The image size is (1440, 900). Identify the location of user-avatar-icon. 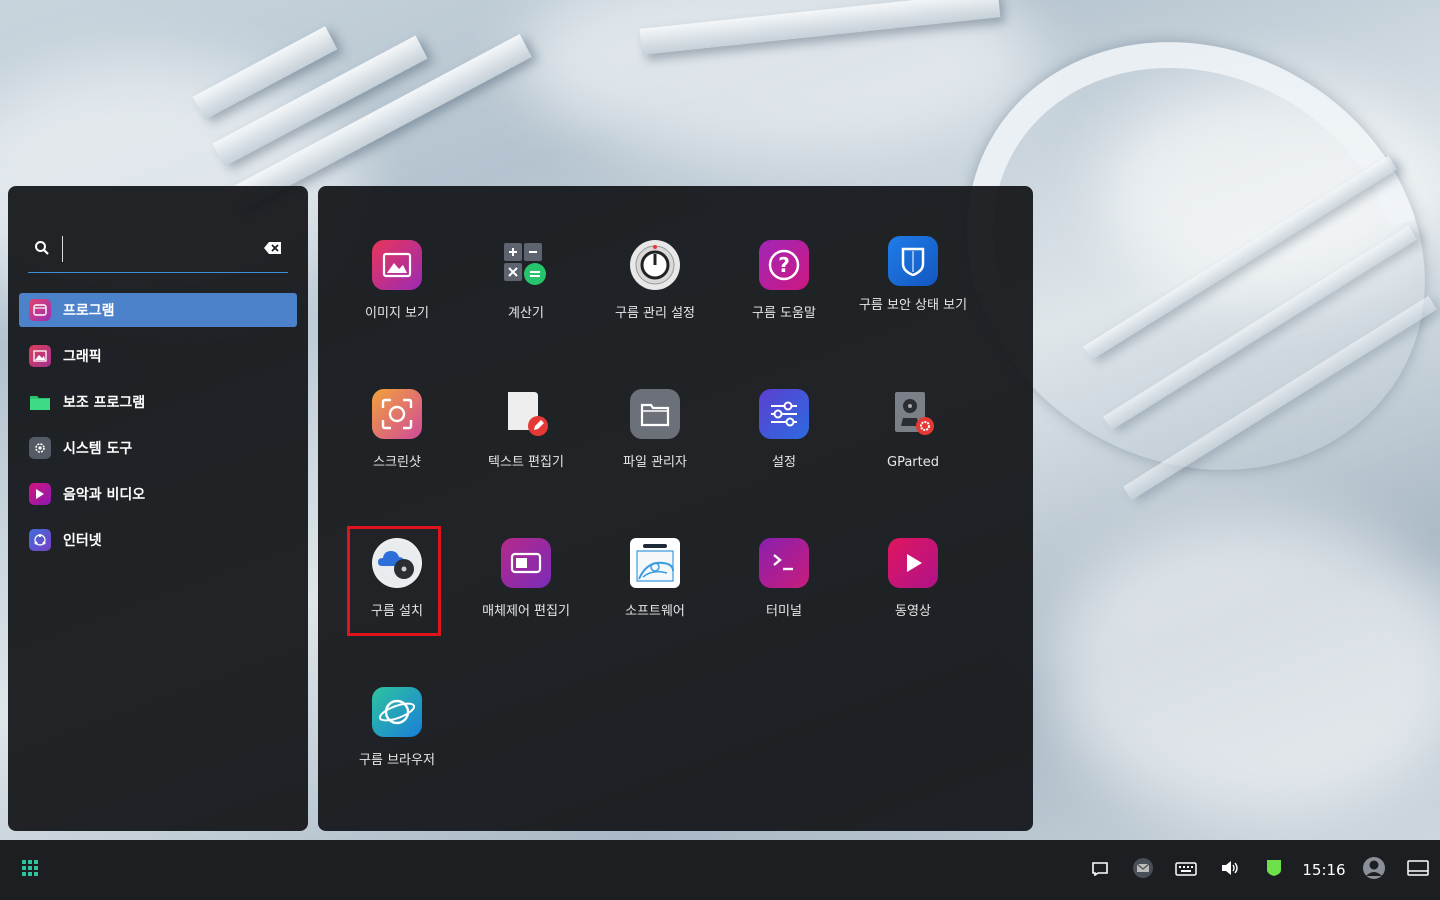
(1374, 870).